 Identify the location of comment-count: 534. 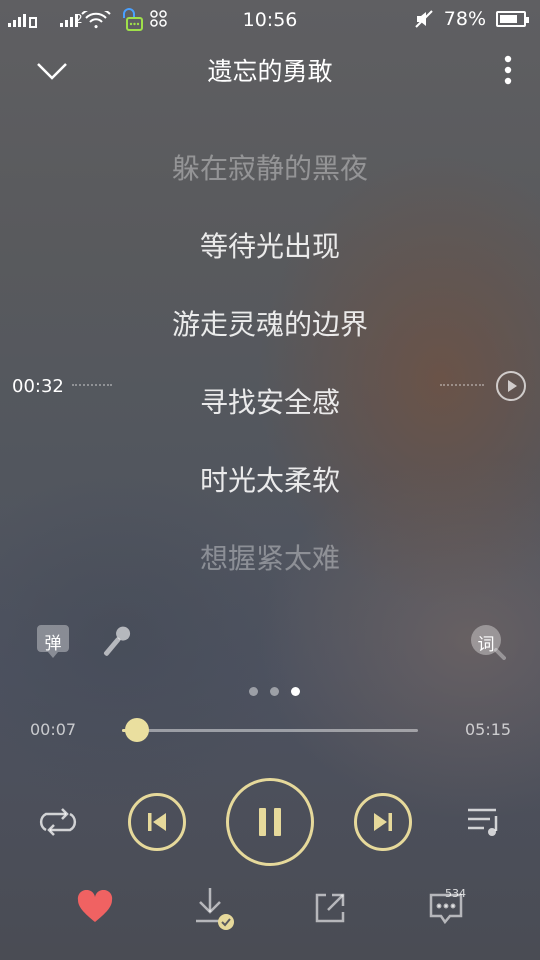
(455, 893).